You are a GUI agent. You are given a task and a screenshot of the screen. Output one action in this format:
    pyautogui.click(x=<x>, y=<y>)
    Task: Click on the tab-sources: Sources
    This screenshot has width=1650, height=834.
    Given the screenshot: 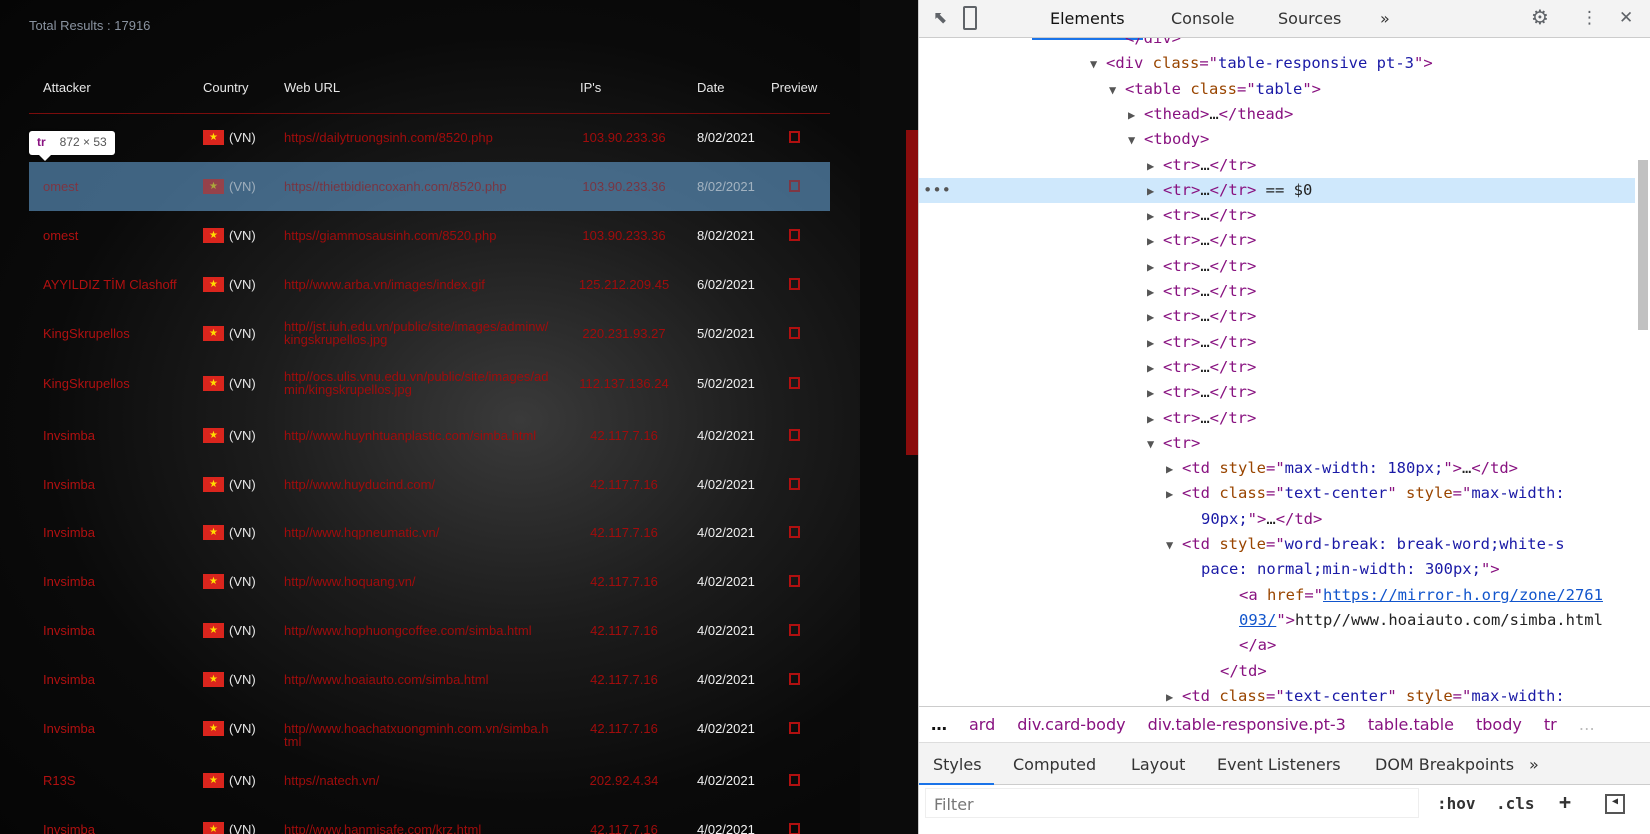 What is the action you would take?
    pyautogui.click(x=1309, y=18)
    